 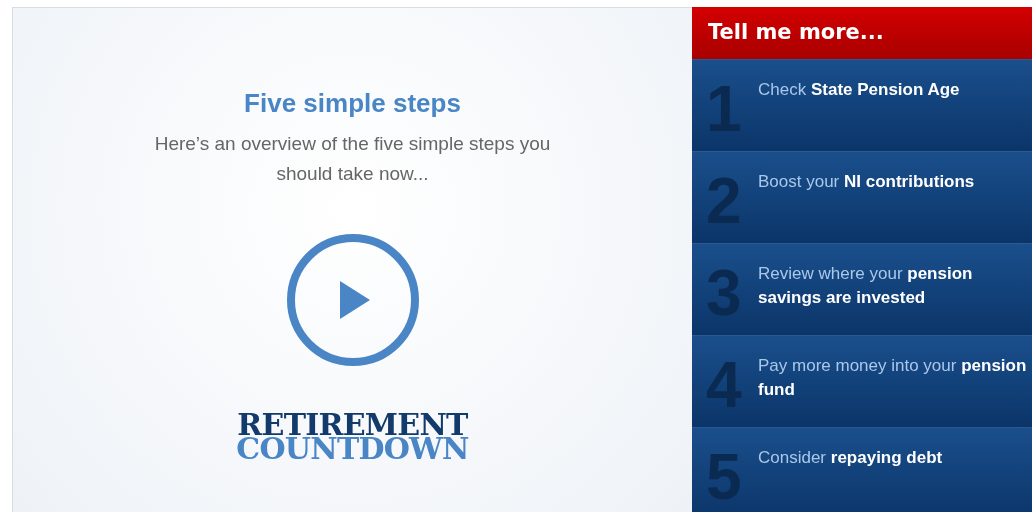 What do you see at coordinates (851, 458) in the screenshot?
I see `step-text: Consider repaying debt` at bounding box center [851, 458].